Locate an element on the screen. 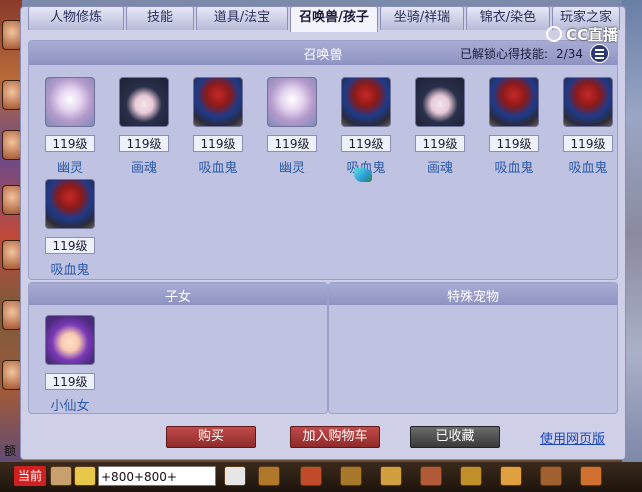 The image size is (642, 492). tab-items: 道具/法宝 is located at coordinates (242, 18).